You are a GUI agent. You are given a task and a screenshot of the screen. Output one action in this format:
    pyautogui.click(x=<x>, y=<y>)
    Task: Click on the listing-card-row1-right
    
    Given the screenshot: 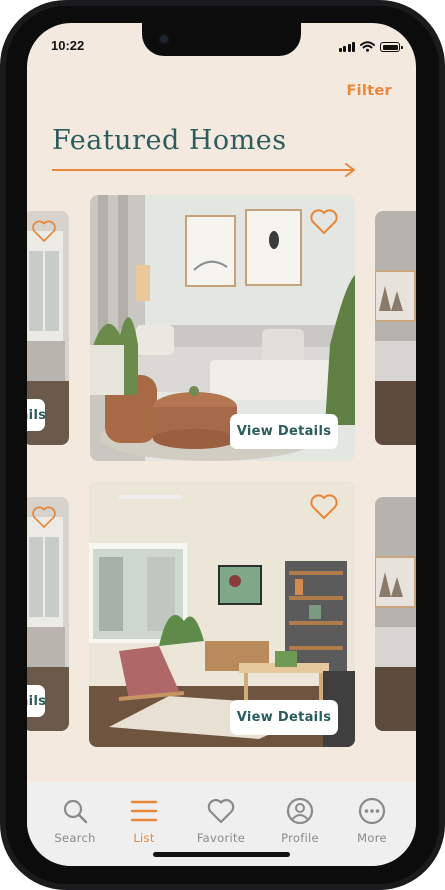 What is the action you would take?
    pyautogui.click(x=395, y=328)
    